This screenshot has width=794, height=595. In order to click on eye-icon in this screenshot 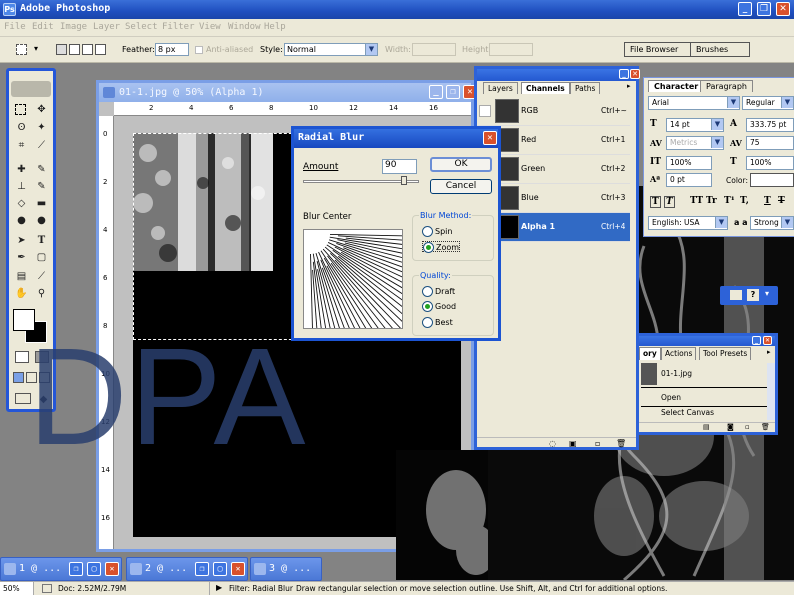, I will do `click(485, 111)`.